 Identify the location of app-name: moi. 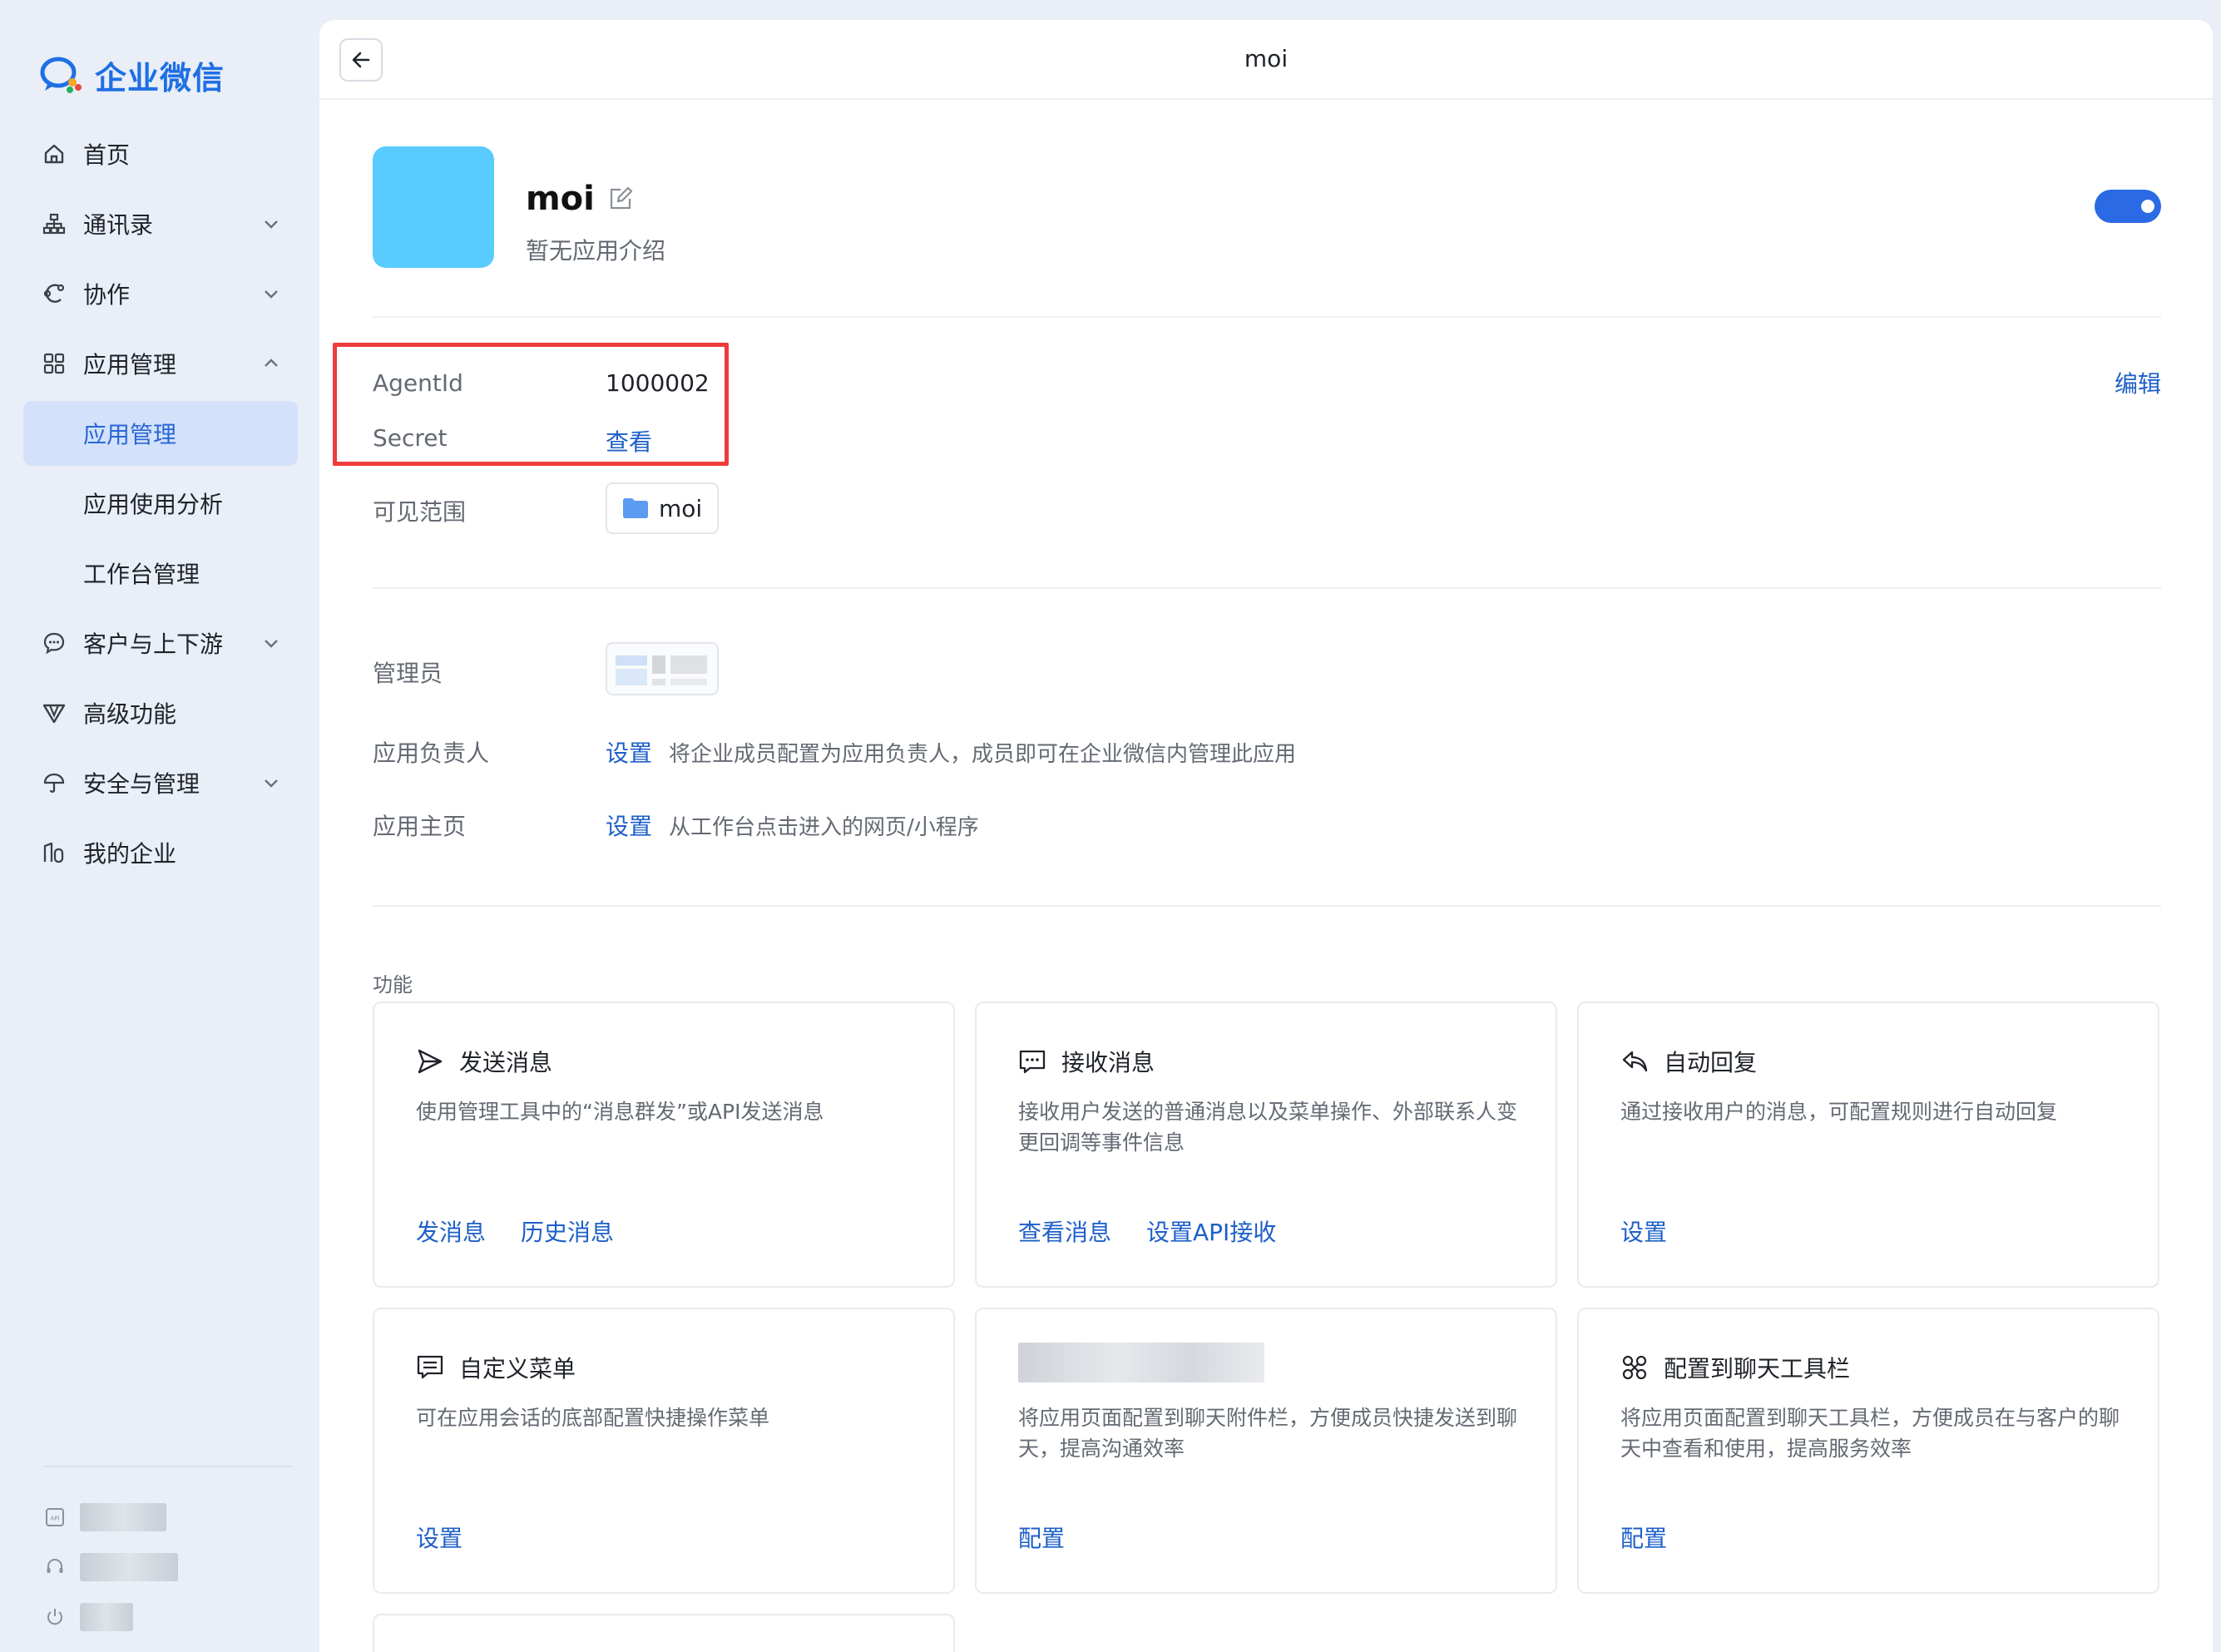
(579, 199).